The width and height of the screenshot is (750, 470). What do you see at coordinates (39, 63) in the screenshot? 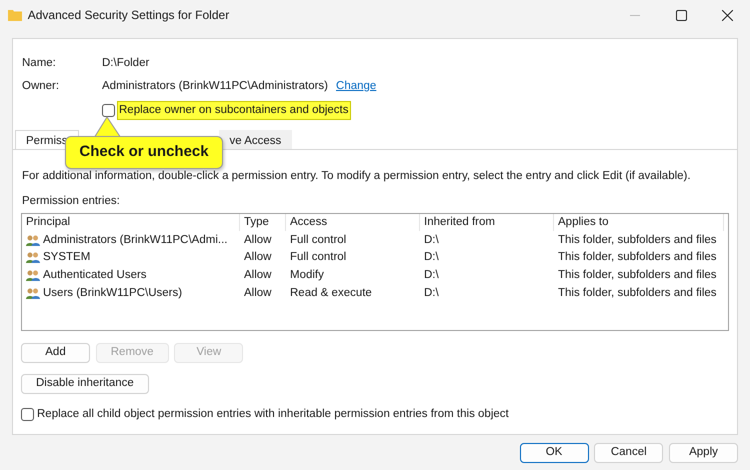
I see `field-label: Name:` at bounding box center [39, 63].